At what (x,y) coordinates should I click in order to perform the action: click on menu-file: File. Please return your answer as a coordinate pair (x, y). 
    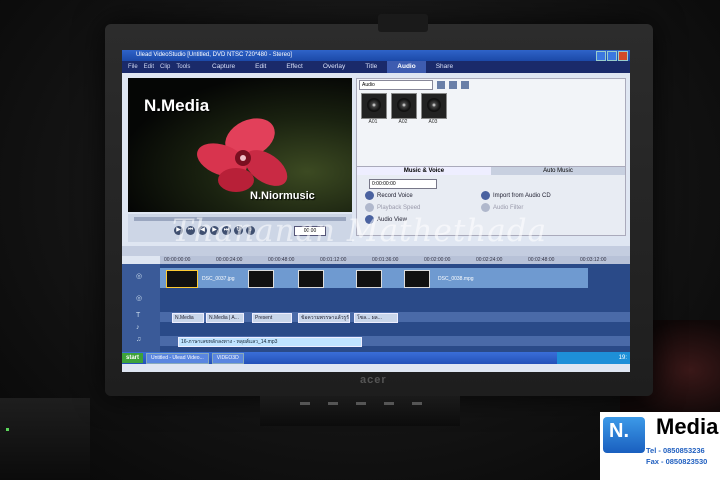
    Looking at the image, I should click on (133, 67).